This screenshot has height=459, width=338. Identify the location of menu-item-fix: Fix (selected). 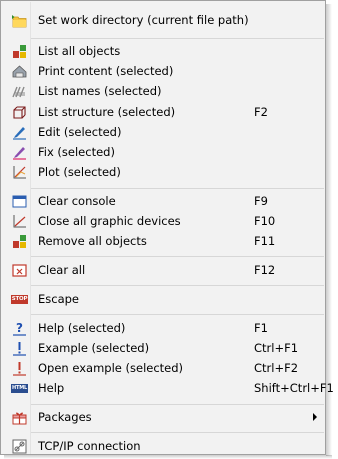
(164, 152).